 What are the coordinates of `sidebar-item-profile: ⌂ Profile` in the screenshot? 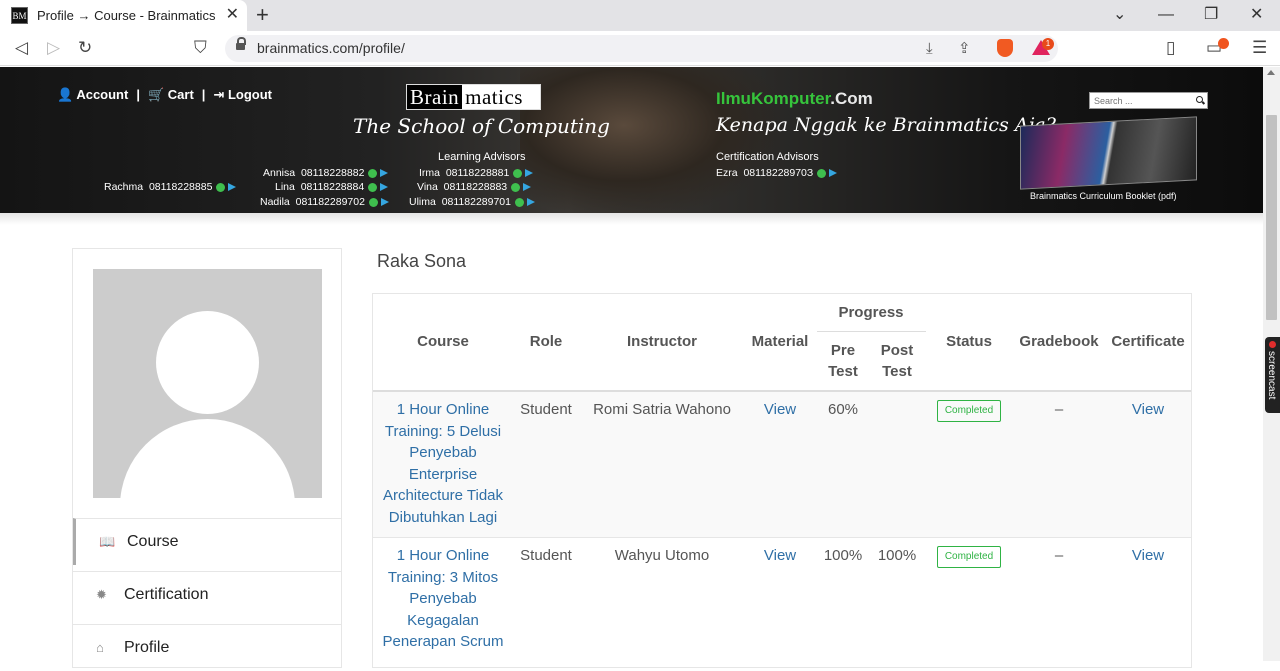 It's located at (207, 647).